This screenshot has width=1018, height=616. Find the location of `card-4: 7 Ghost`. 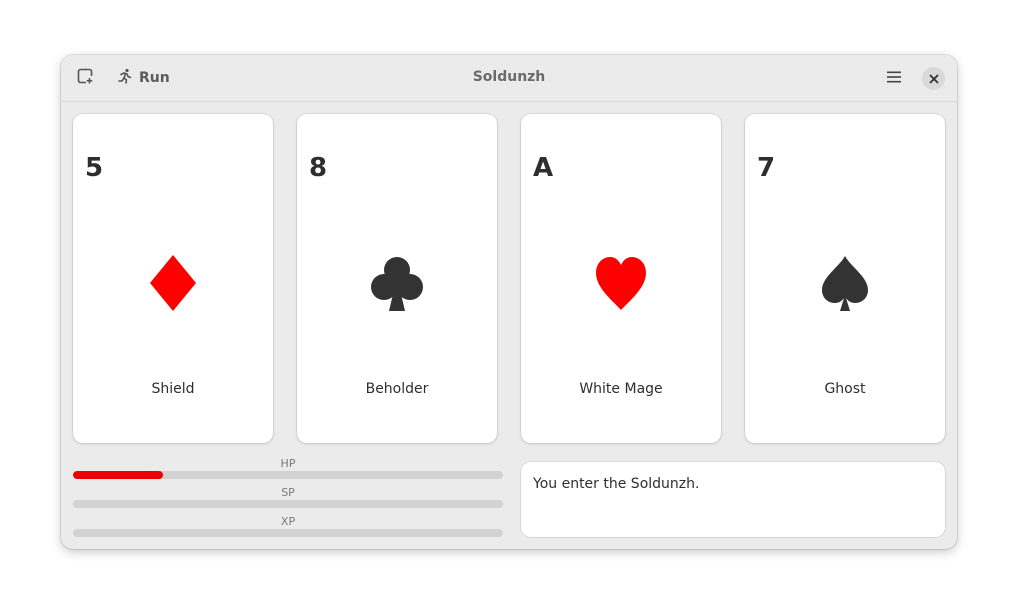

card-4: 7 Ghost is located at coordinates (845, 278).